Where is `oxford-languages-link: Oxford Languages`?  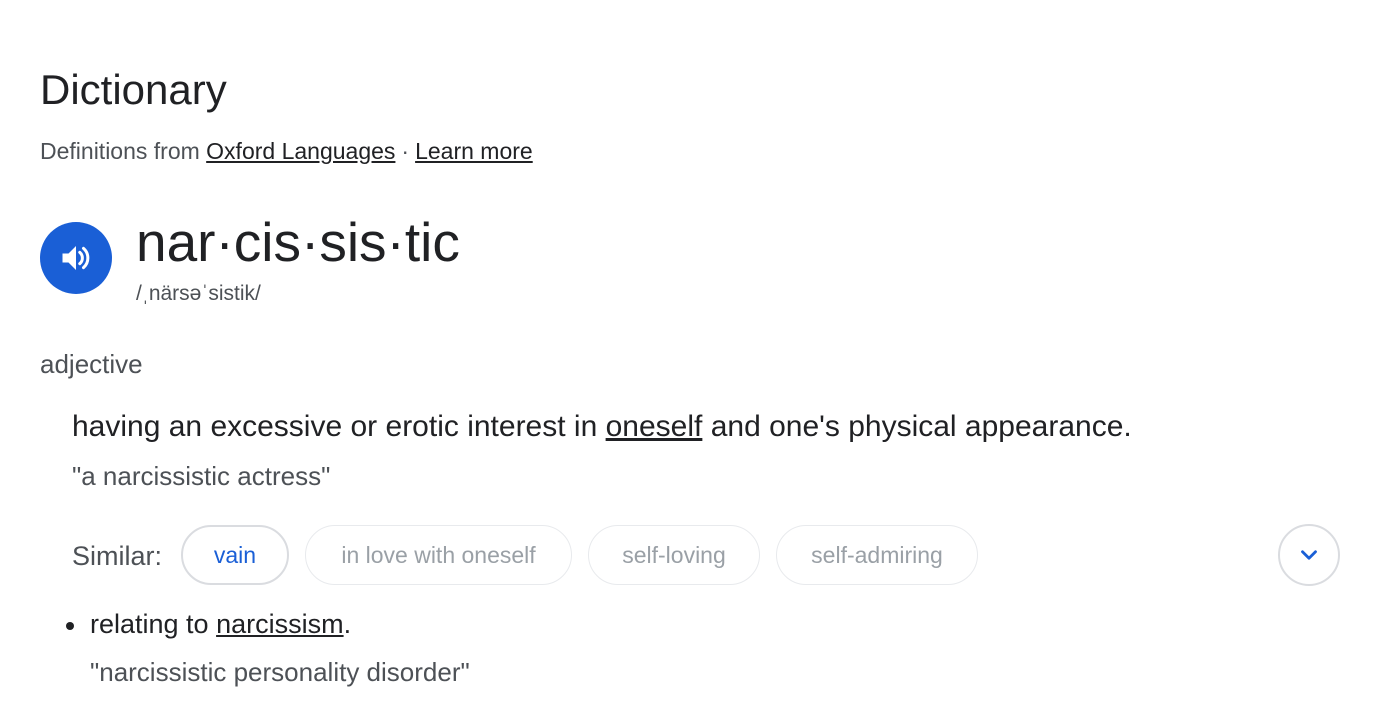
oxford-languages-link: Oxford Languages is located at coordinates (300, 151).